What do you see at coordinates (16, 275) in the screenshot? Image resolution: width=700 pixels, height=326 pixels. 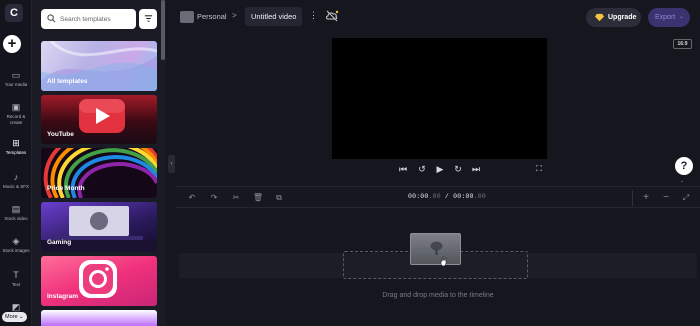 I see `text-icon: T` at bounding box center [16, 275].